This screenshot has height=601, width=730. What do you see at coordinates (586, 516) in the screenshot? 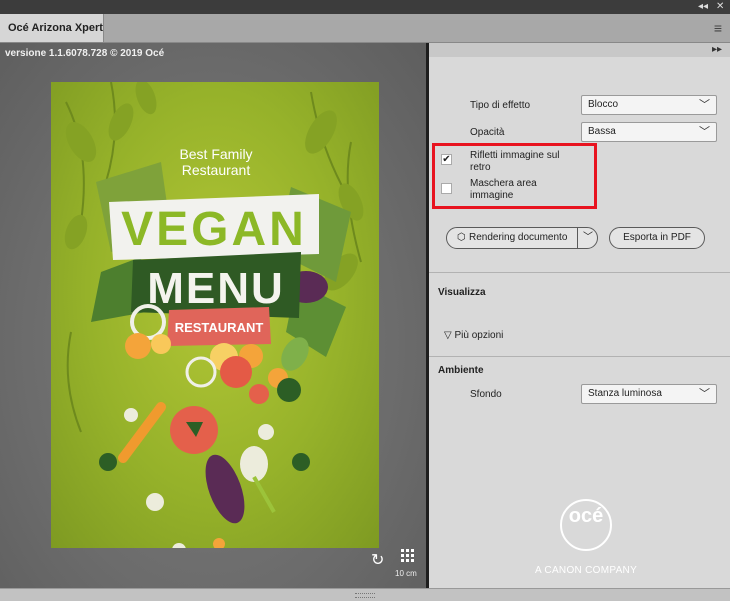
I see `oce-logo: océ` at bounding box center [586, 516].